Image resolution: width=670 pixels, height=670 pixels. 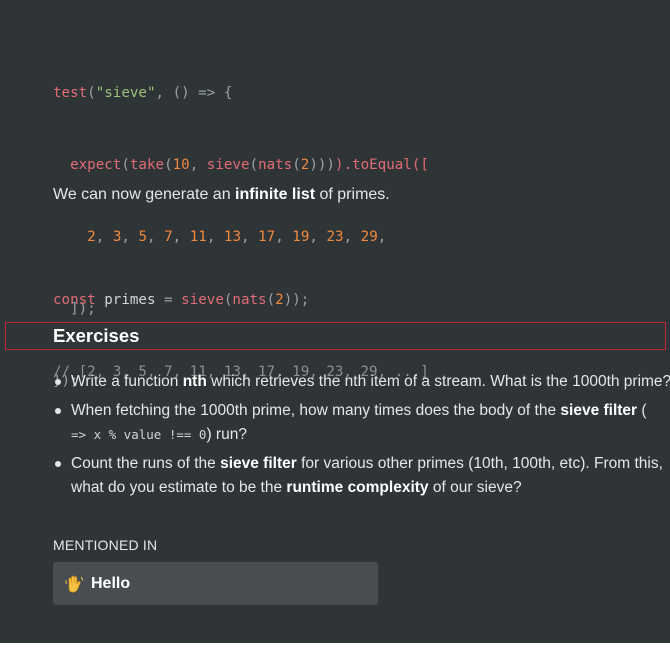 What do you see at coordinates (146, 463) in the screenshot?
I see `list-item-text: Count the runs of the` at bounding box center [146, 463].